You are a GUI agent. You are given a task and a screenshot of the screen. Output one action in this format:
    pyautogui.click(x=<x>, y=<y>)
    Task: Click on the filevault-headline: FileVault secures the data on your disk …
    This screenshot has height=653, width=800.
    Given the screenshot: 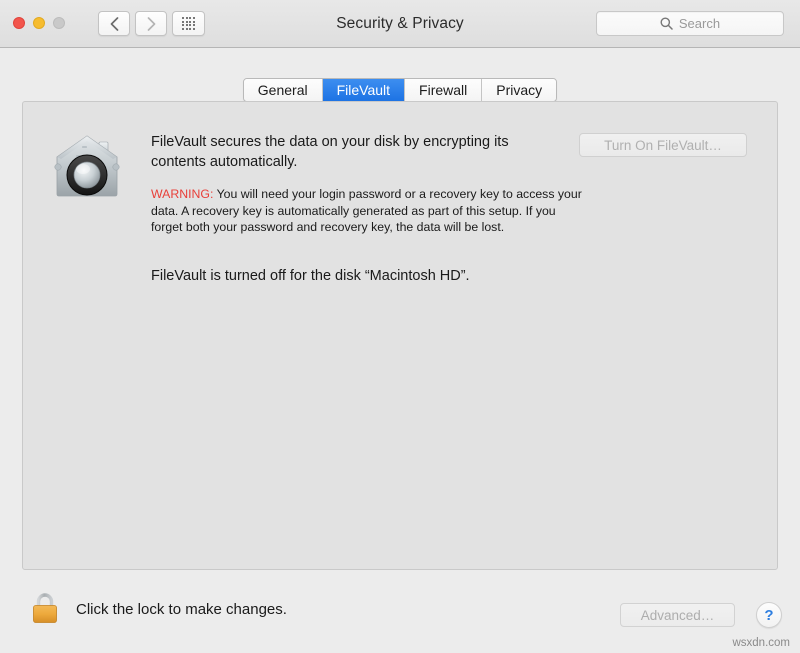 What is the action you would take?
    pyautogui.click(x=330, y=152)
    